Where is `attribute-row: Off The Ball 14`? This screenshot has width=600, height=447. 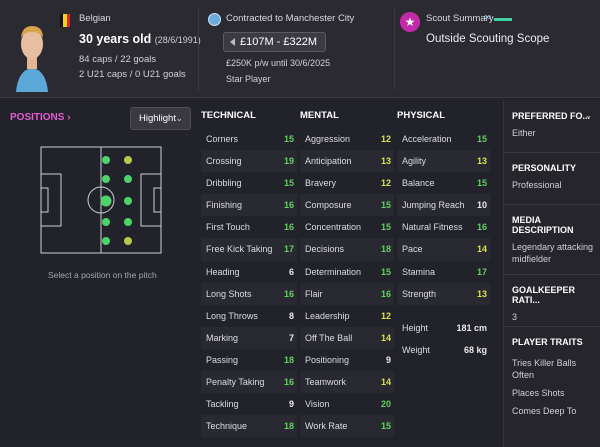
attribute-row: Off The Ball 14 is located at coordinates (347, 338).